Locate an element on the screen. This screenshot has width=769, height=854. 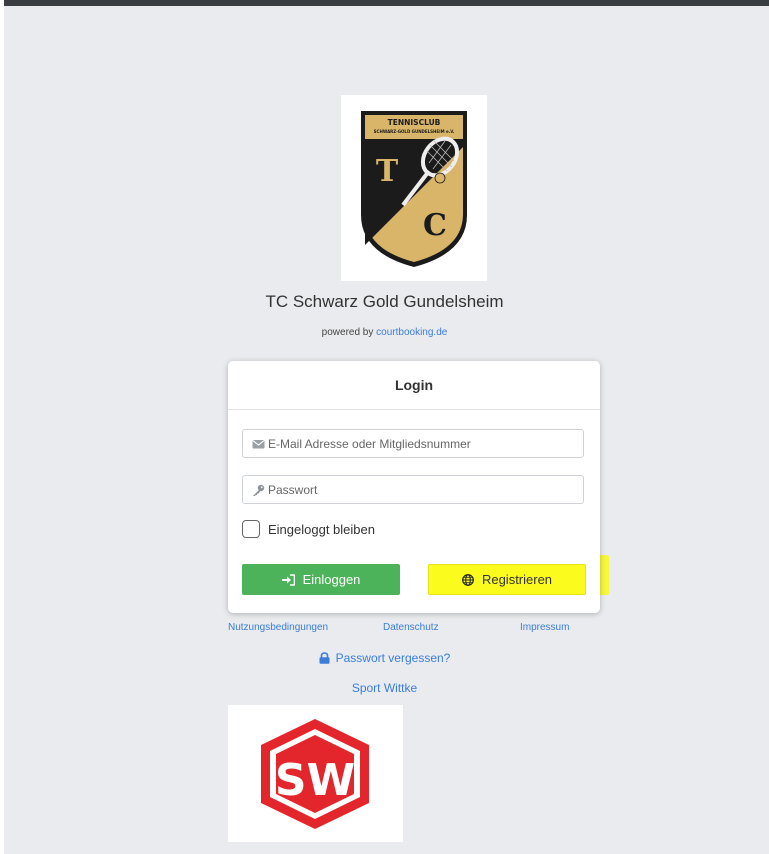
privacy-link: Datenschutz is located at coordinates (411, 627).